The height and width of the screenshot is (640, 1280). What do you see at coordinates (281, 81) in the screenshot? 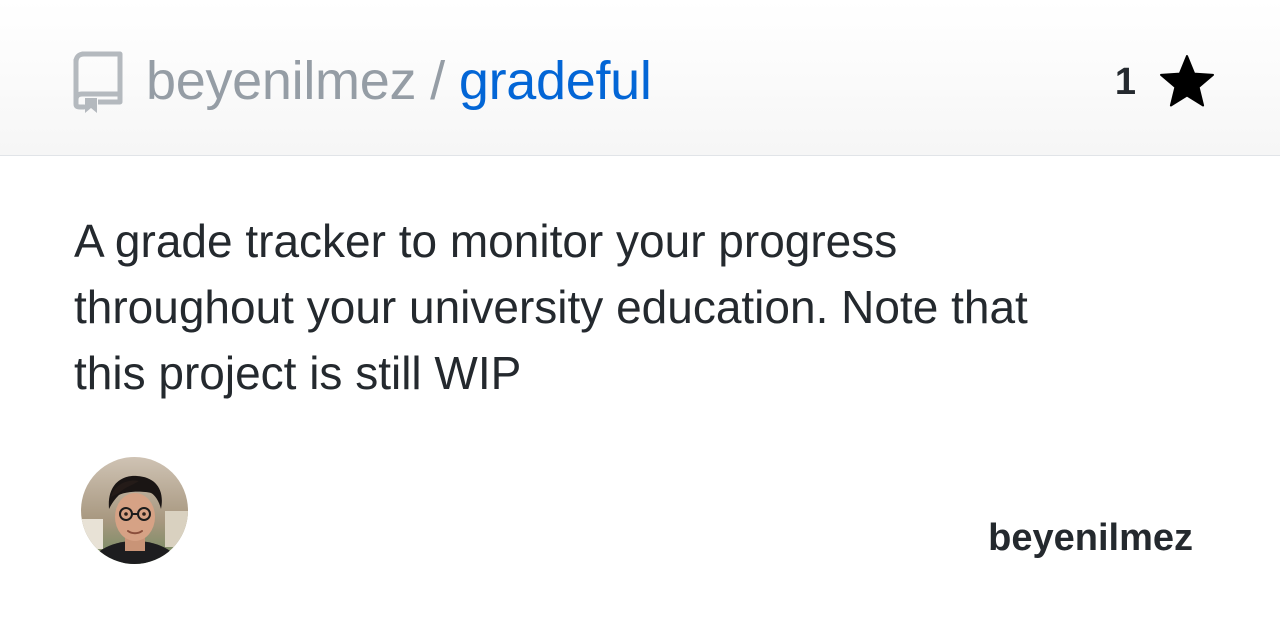
I see `repo-owner: beyenilmez` at bounding box center [281, 81].